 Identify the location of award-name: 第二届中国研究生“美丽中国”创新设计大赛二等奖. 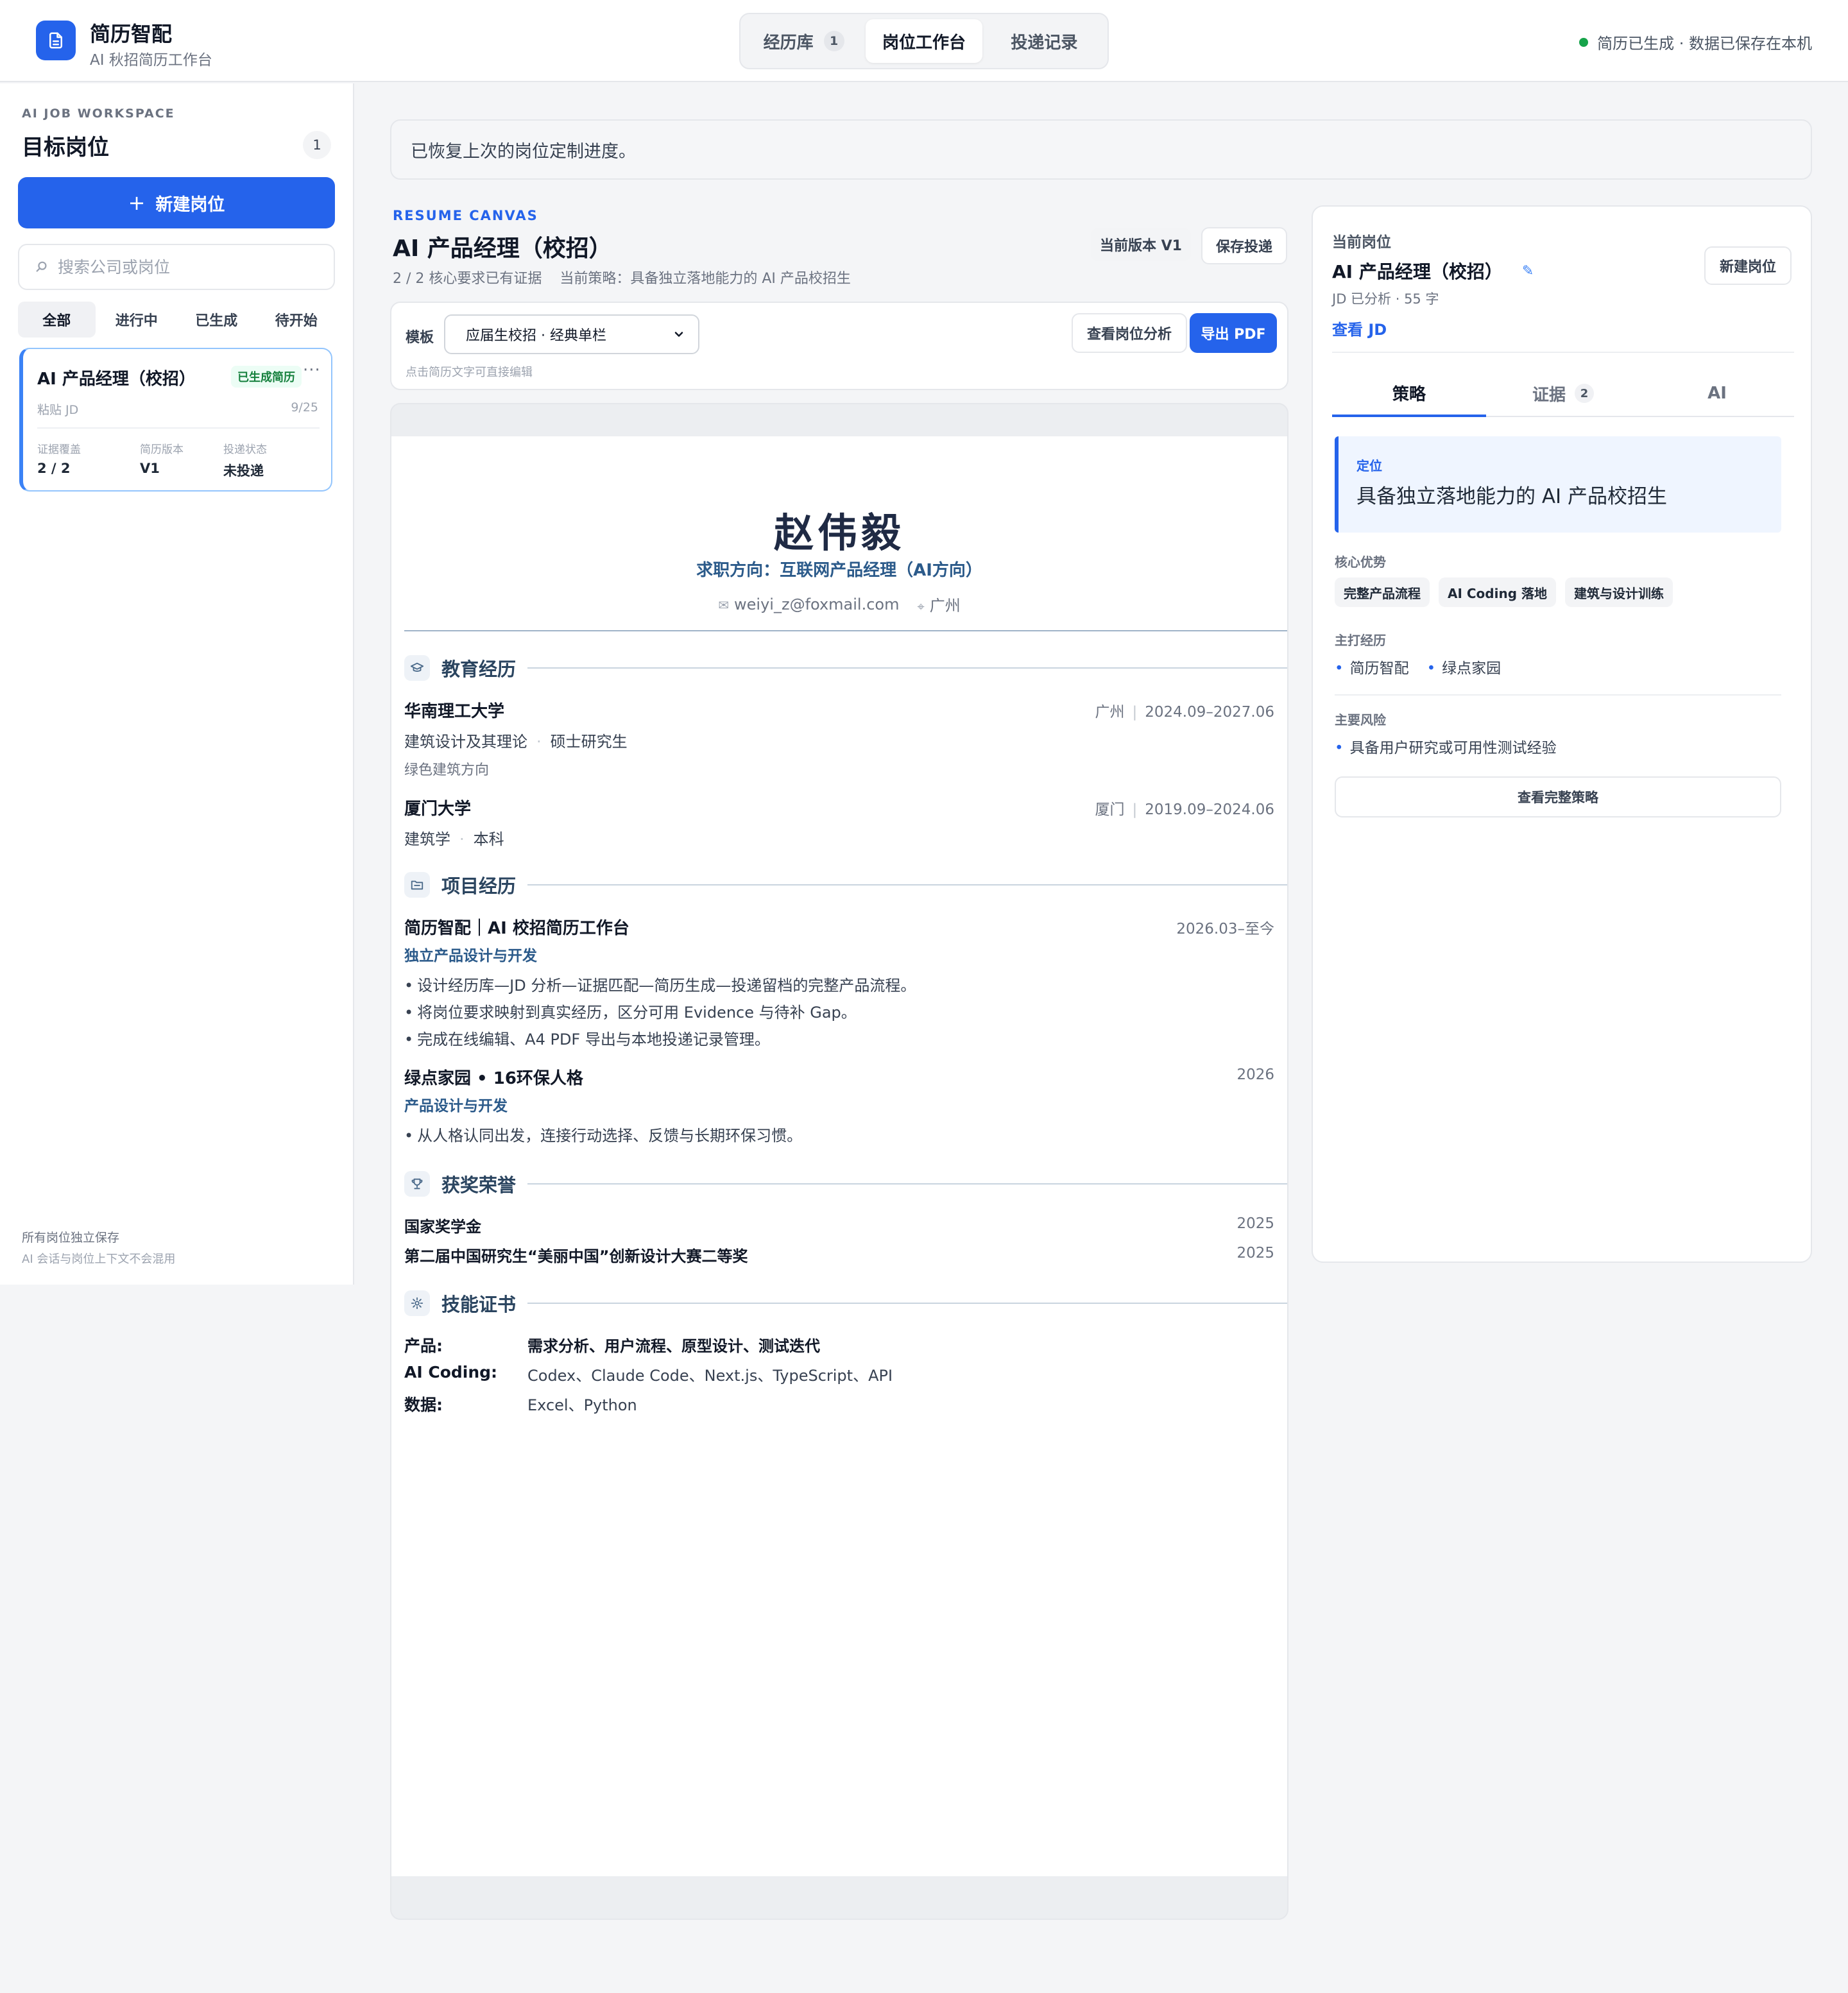
(576, 1255).